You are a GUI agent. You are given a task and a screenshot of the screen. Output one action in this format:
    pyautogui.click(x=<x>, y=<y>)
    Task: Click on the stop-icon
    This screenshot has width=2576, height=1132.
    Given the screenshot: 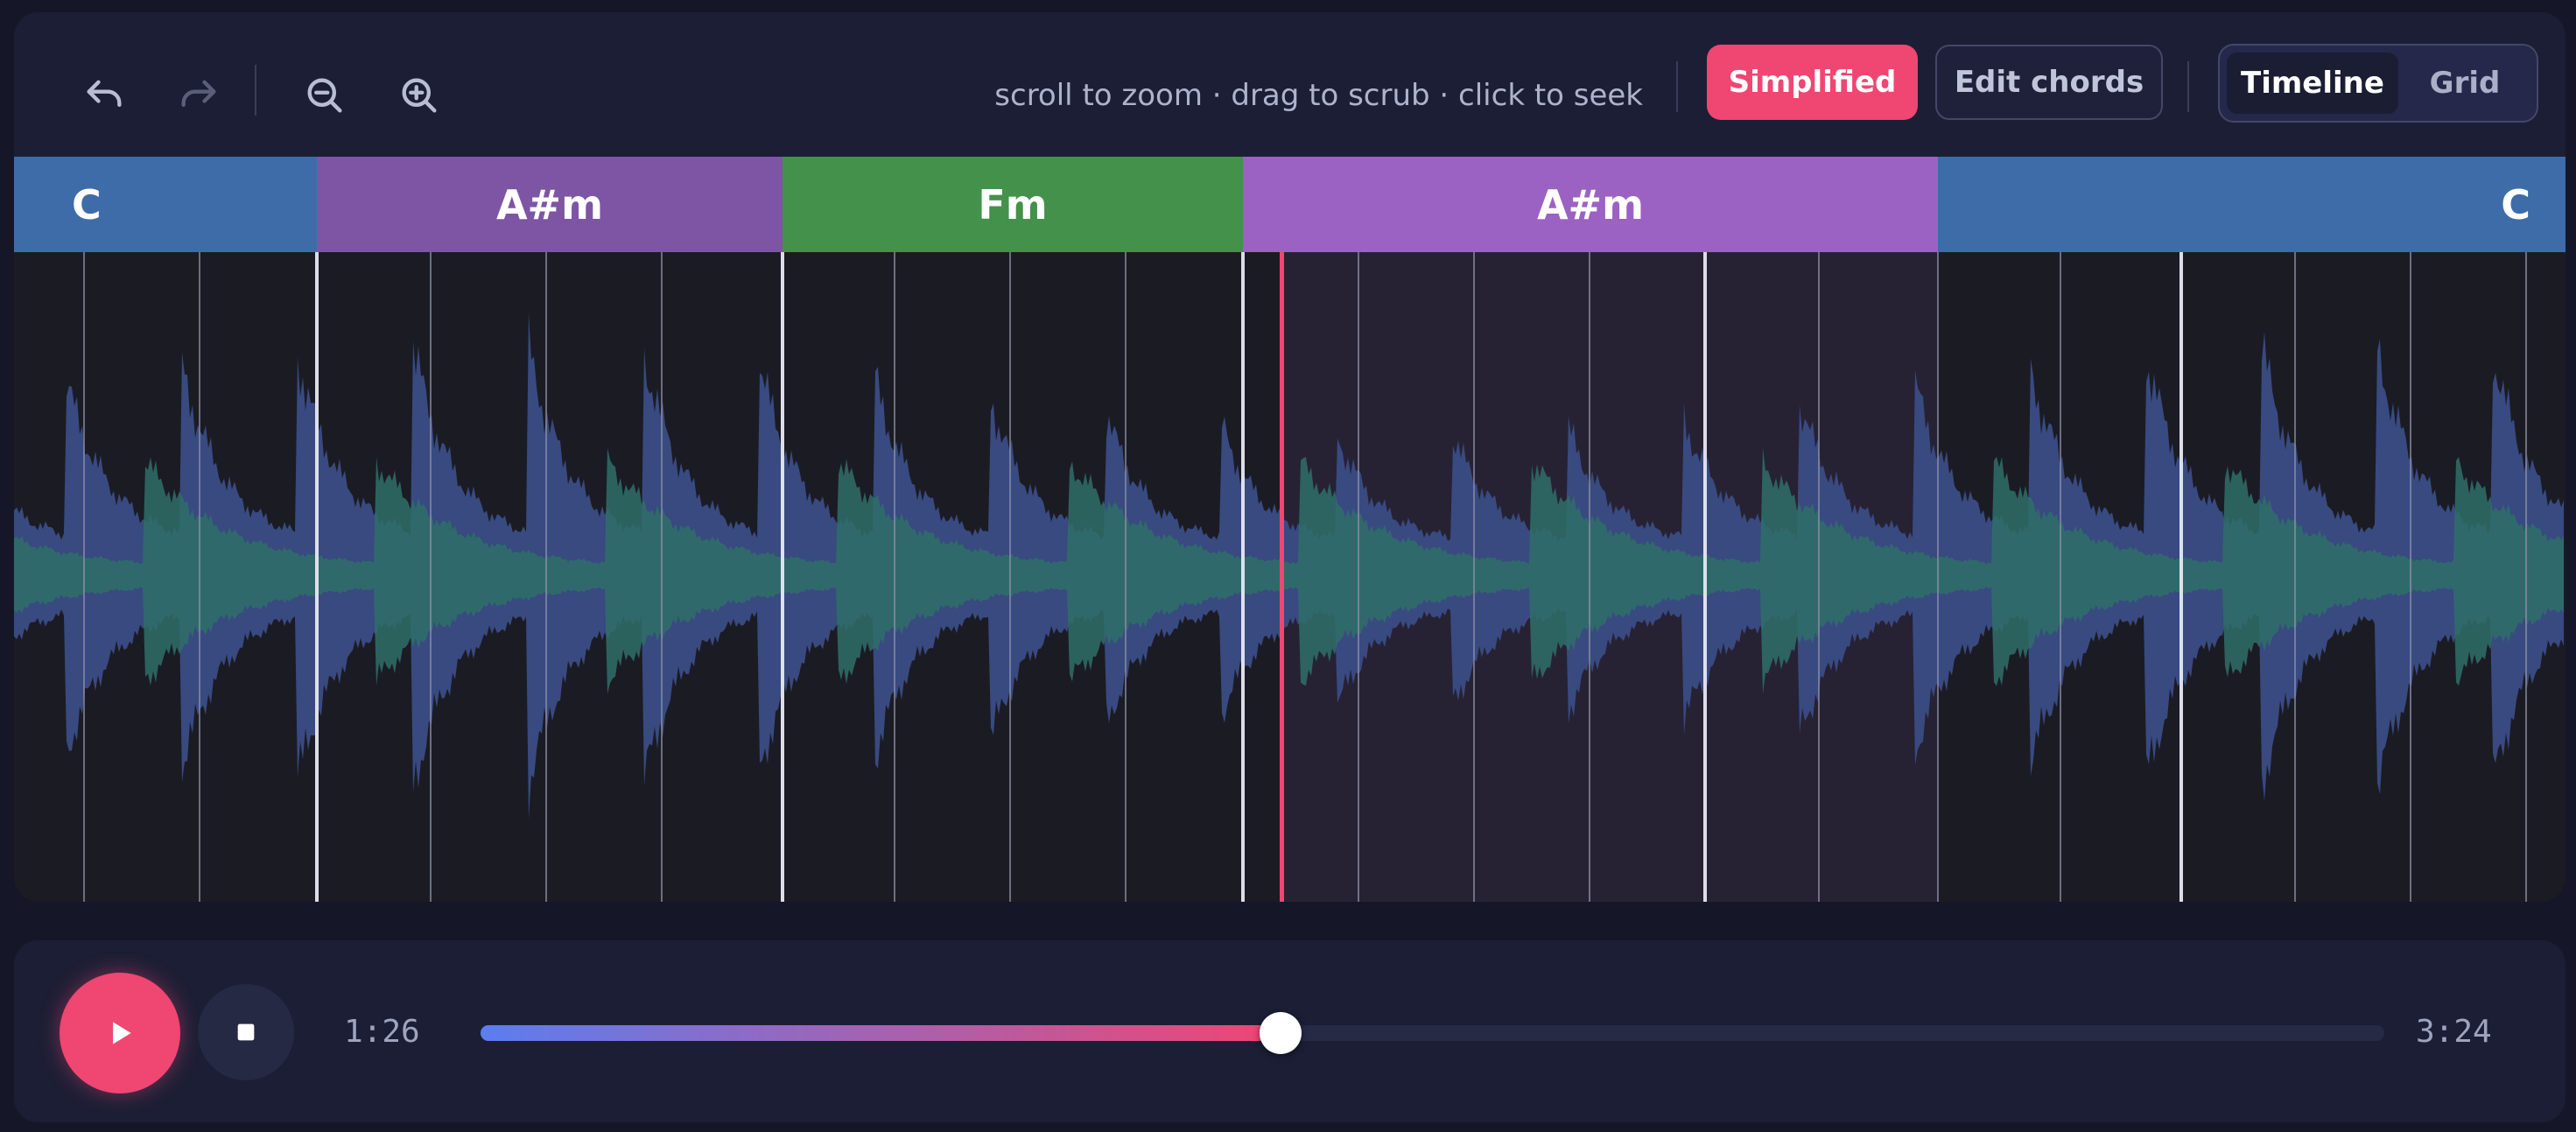 What is the action you would take?
    pyautogui.click(x=246, y=1032)
    